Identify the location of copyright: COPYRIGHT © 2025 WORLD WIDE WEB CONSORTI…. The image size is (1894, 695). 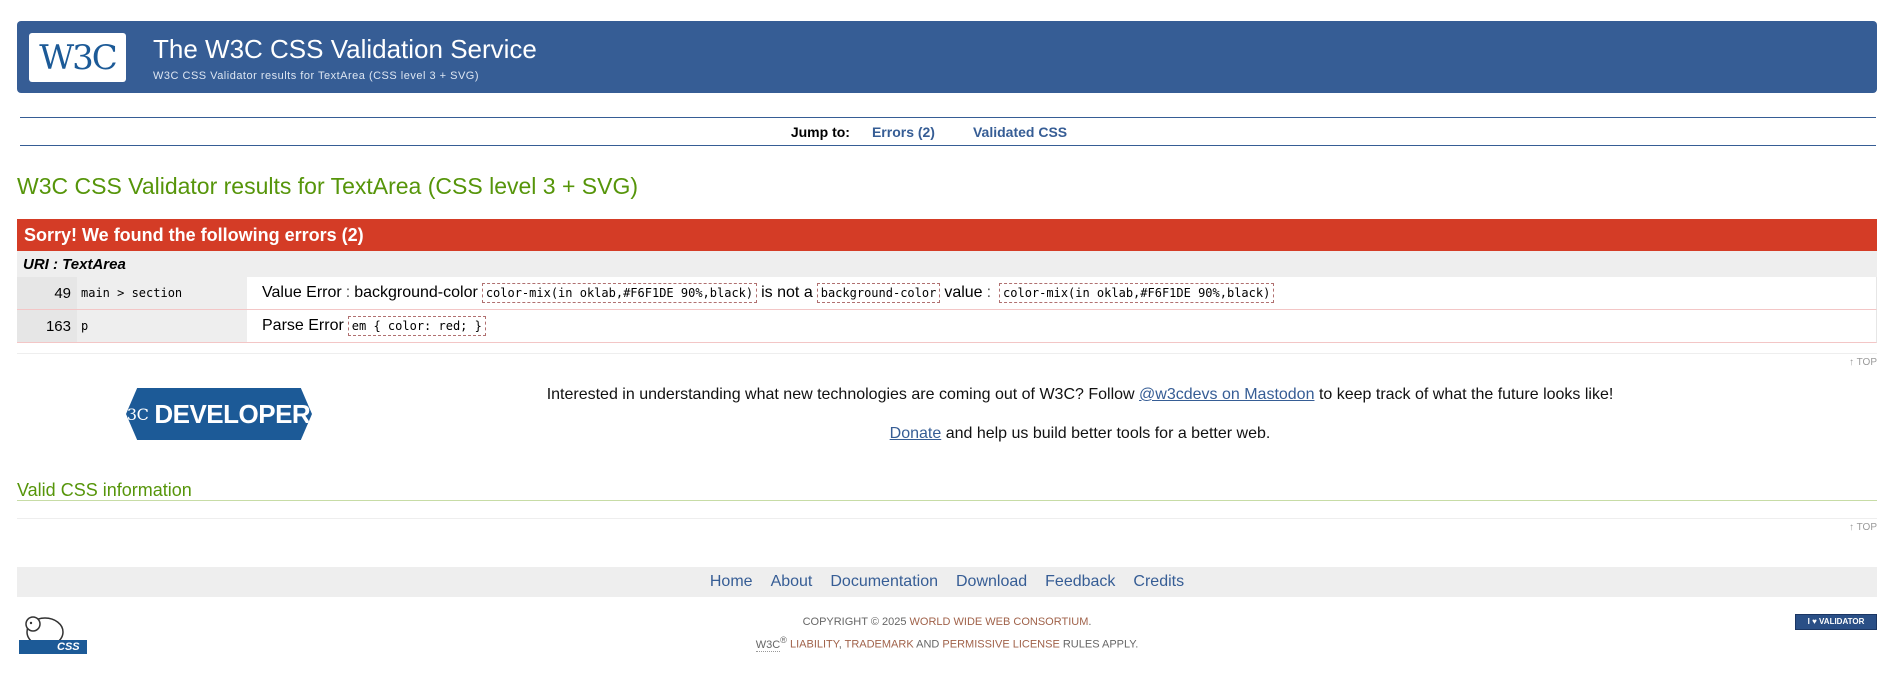
(947, 634).